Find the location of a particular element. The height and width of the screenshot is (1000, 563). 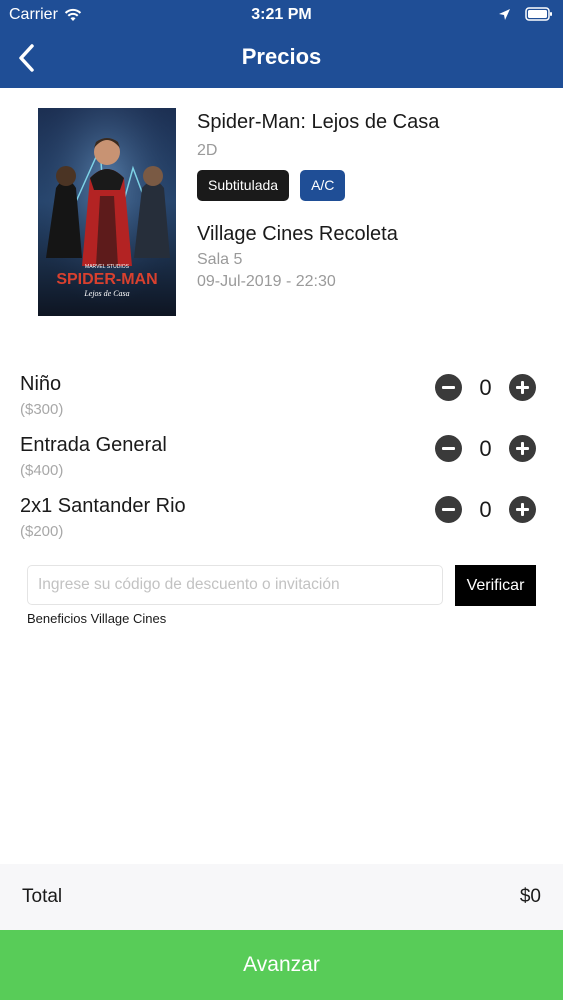

location-arrow-icon is located at coordinates (504, 14).